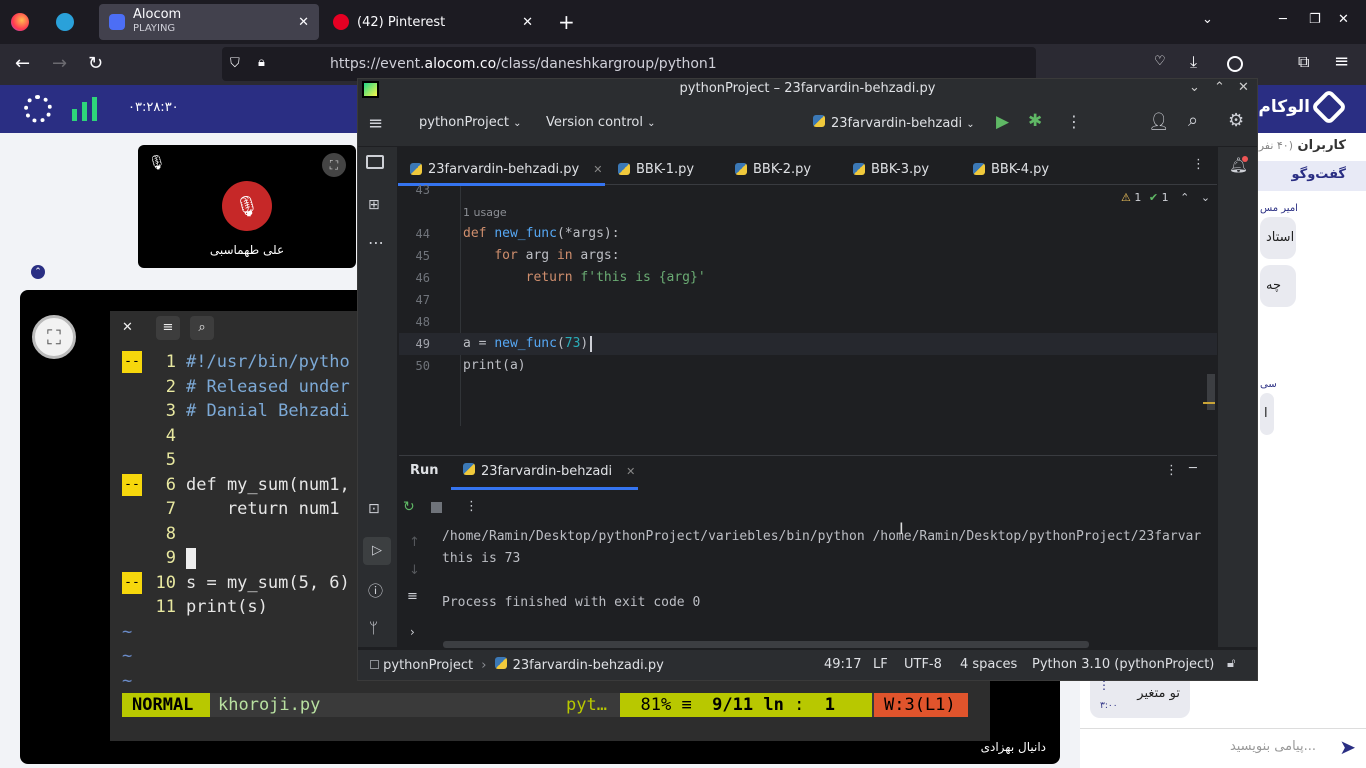 Image resolution: width=1366 pixels, height=768 pixels. What do you see at coordinates (132, 362) in the screenshot?
I see `vim-sign: --` at bounding box center [132, 362].